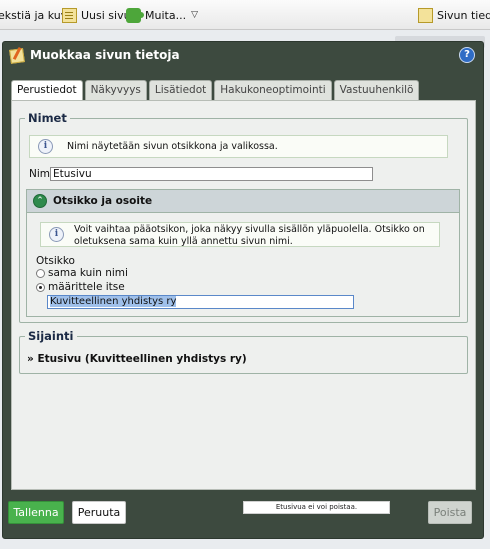 Image resolution: width=490 pixels, height=549 pixels. What do you see at coordinates (69, 15) in the screenshot?
I see `new-page-icon` at bounding box center [69, 15].